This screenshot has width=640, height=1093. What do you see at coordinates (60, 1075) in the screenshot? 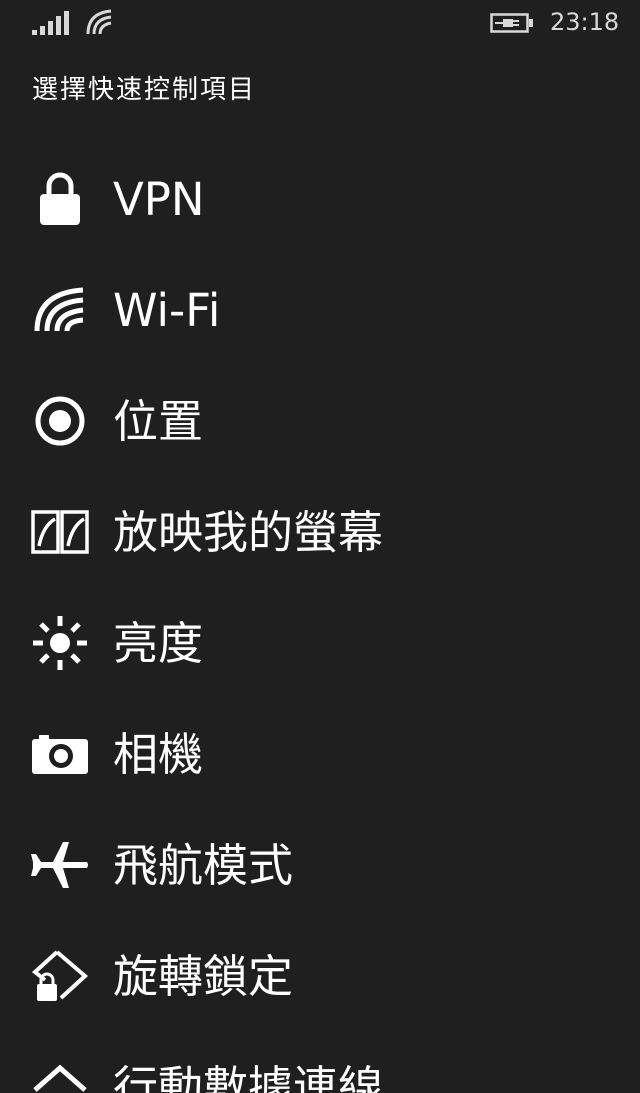
I see `mobile-data-icon` at bounding box center [60, 1075].